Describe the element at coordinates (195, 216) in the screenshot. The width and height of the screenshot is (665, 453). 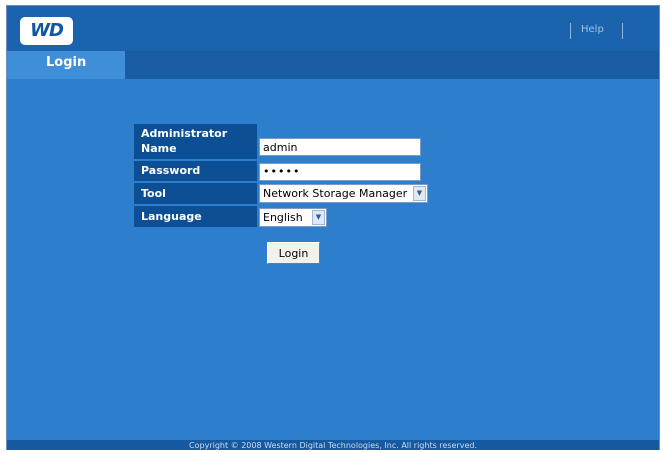
I see `language-label: Language` at that location.